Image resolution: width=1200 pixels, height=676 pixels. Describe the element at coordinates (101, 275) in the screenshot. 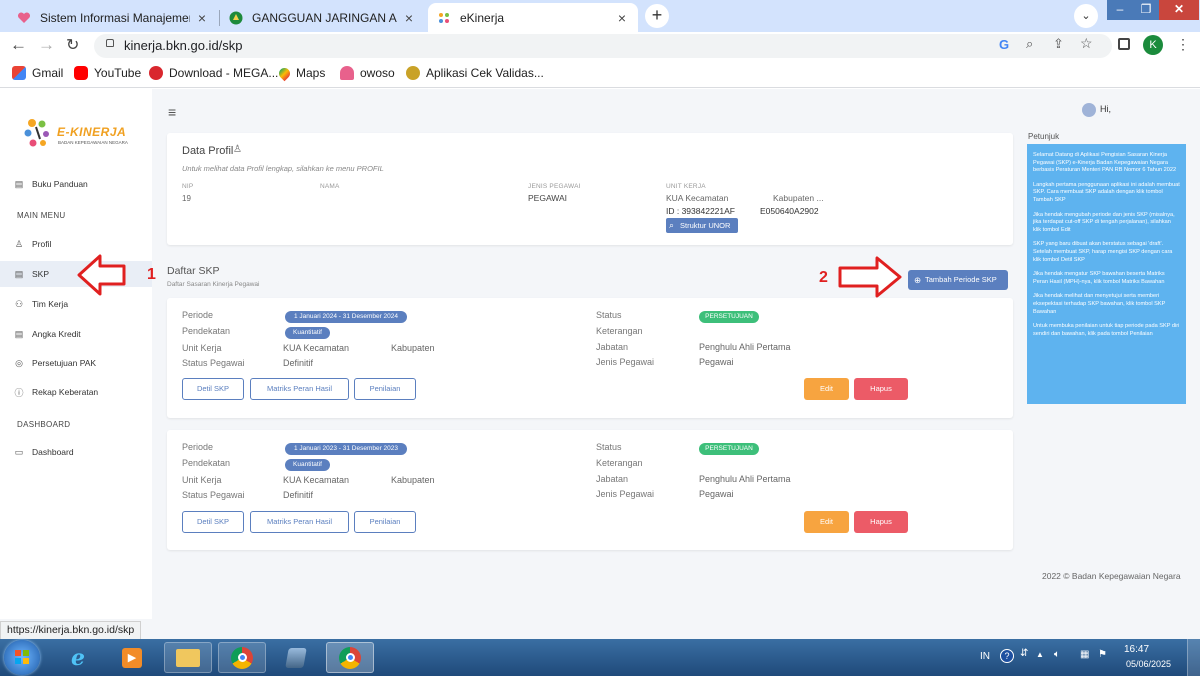

I see `red-arrow-left-icon` at that location.